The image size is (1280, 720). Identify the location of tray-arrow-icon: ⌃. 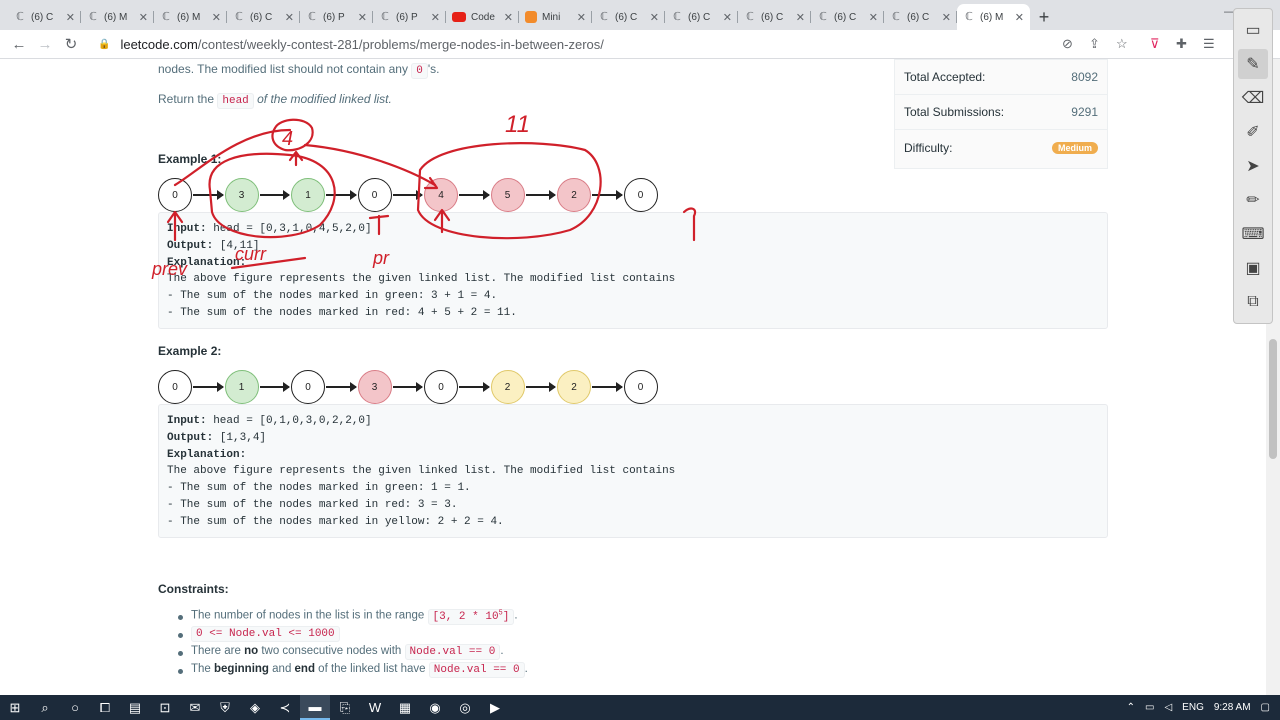
(1131, 707).